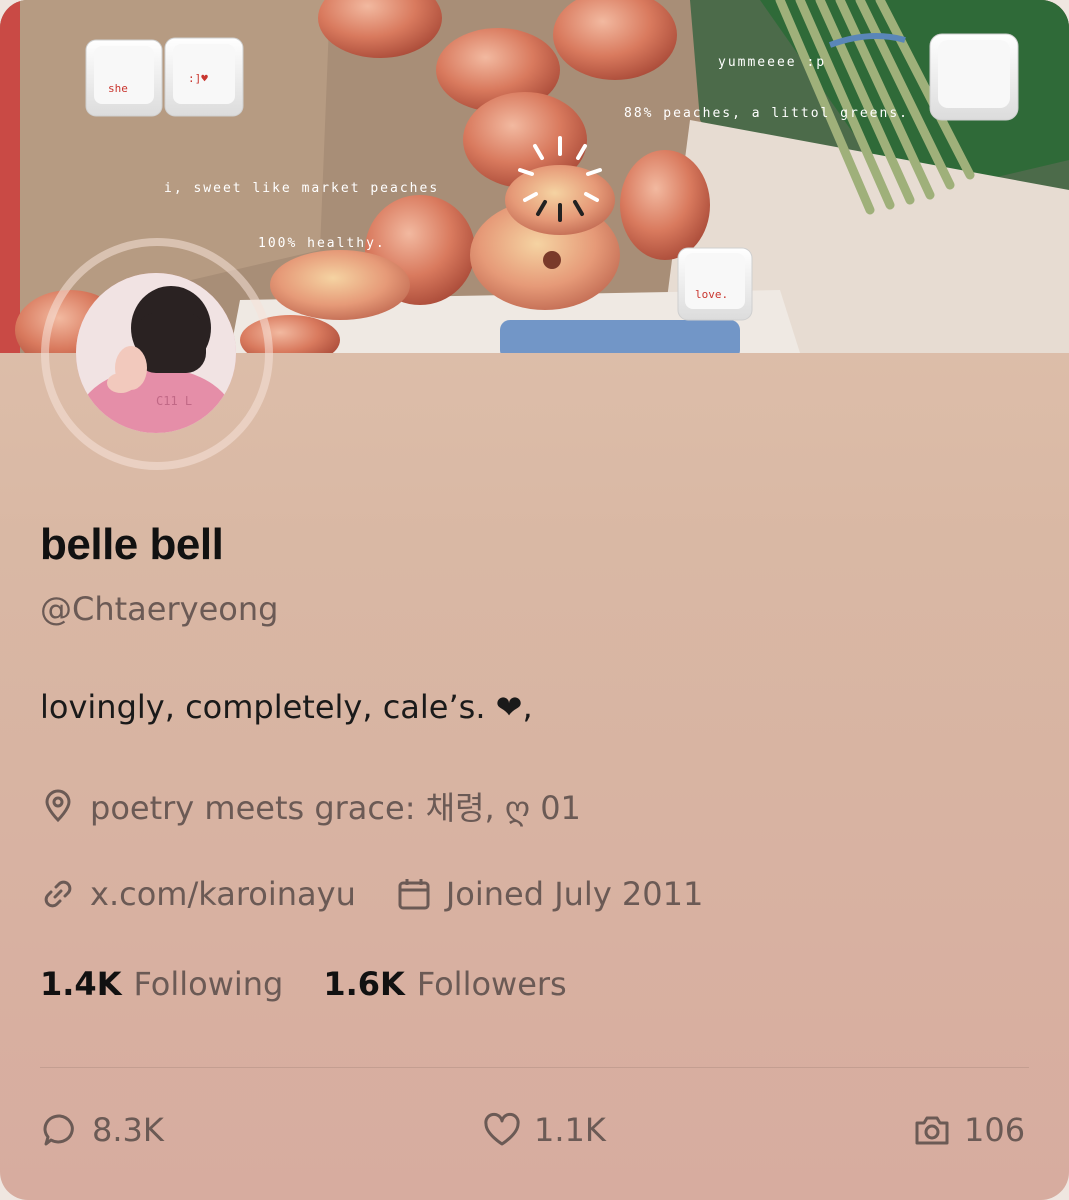 This screenshot has height=1200, width=1069. I want to click on divider, so click(534, 1067).